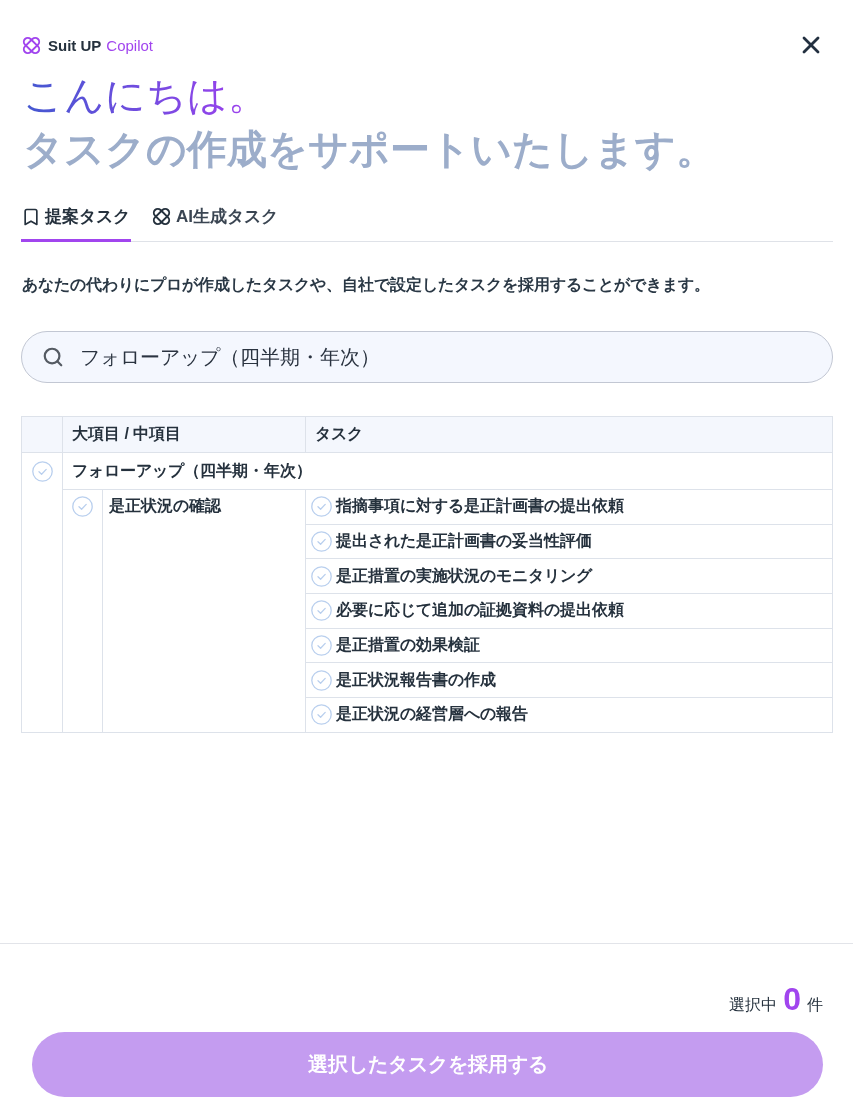 This screenshot has height=1116, width=853. What do you see at coordinates (165, 506) in the screenshot?
I see `subcategory-label: 是正状況の確認` at bounding box center [165, 506].